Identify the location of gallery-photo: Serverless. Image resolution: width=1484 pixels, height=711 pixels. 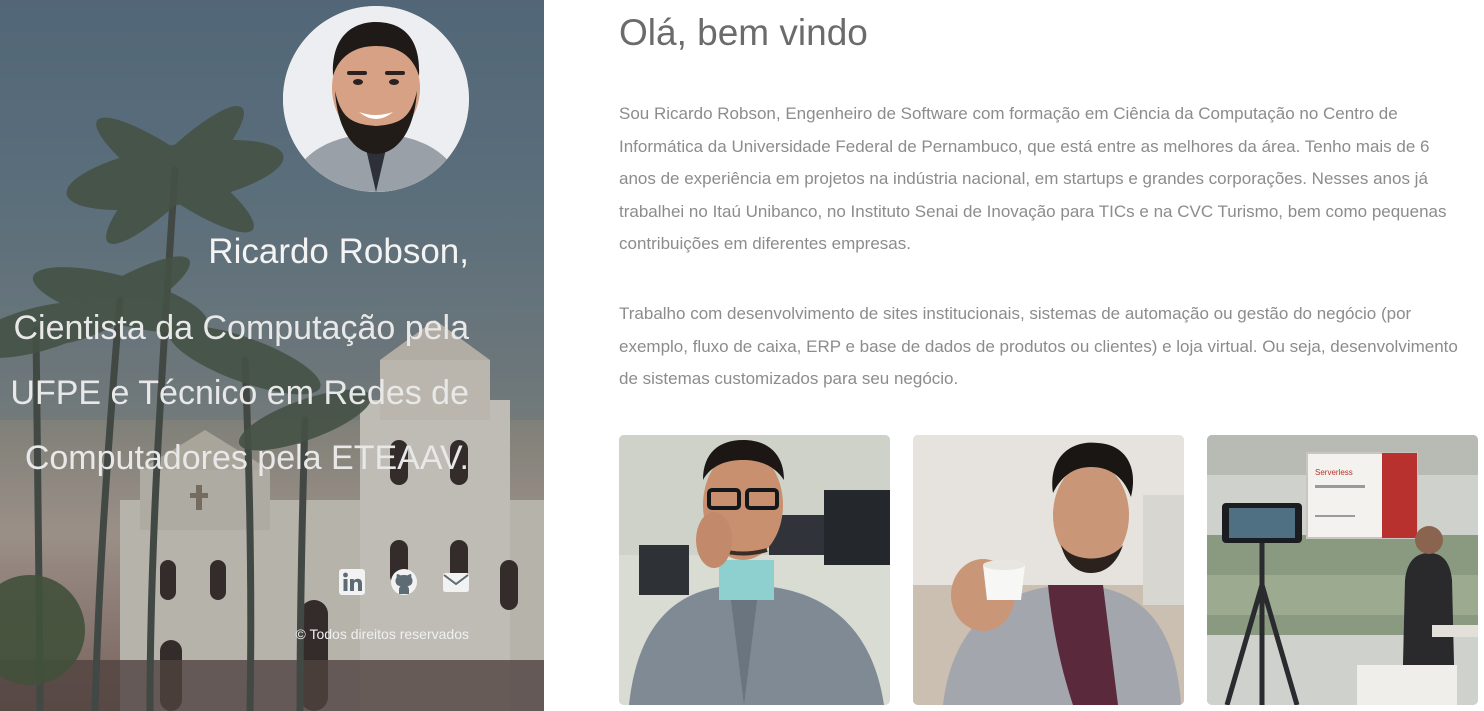
(1342, 570).